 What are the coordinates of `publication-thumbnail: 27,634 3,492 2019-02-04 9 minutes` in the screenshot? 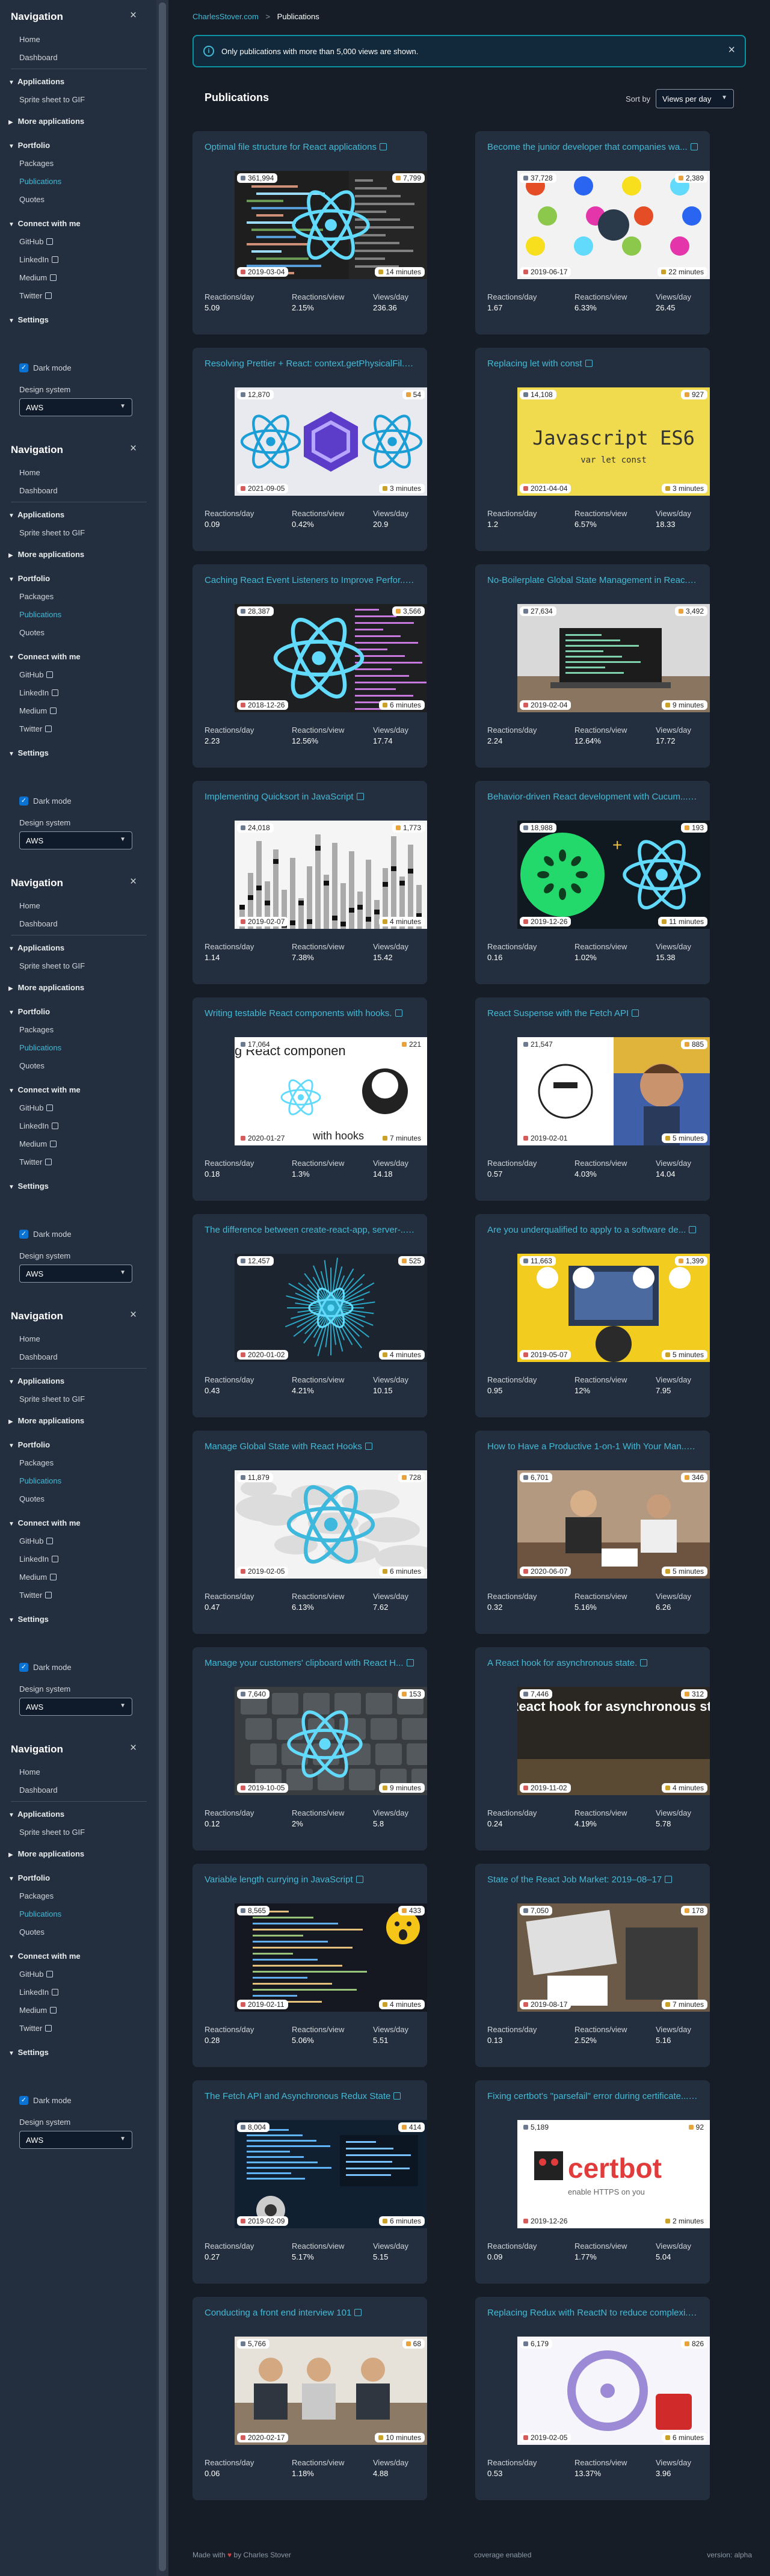 It's located at (613, 658).